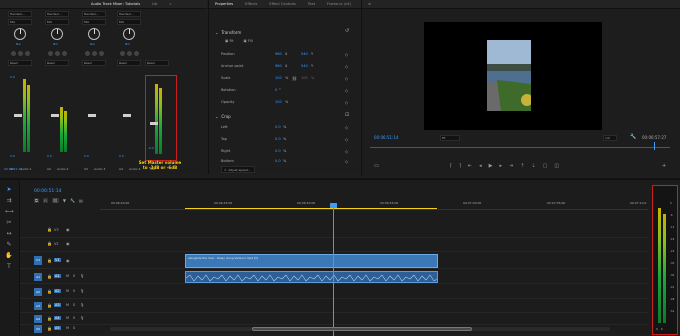 The width and height of the screenshot is (680, 336). I want to click on source-patch-a4: A4, so click(38, 319).